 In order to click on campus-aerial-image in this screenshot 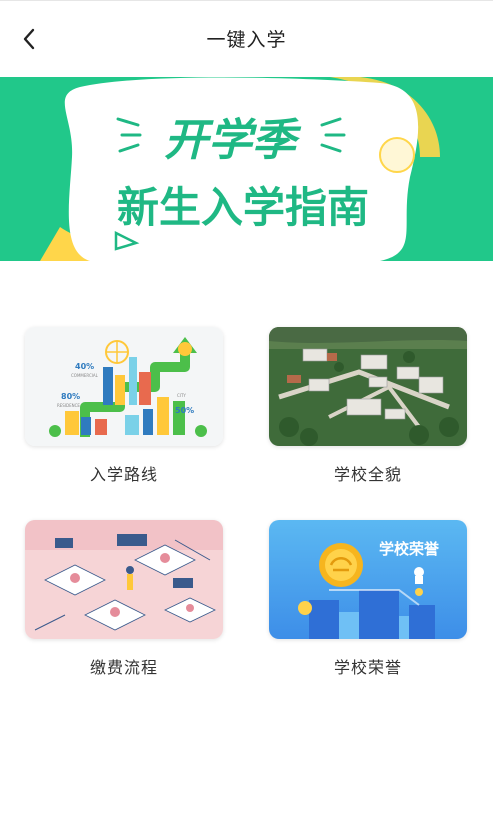, I will do `click(368, 386)`.